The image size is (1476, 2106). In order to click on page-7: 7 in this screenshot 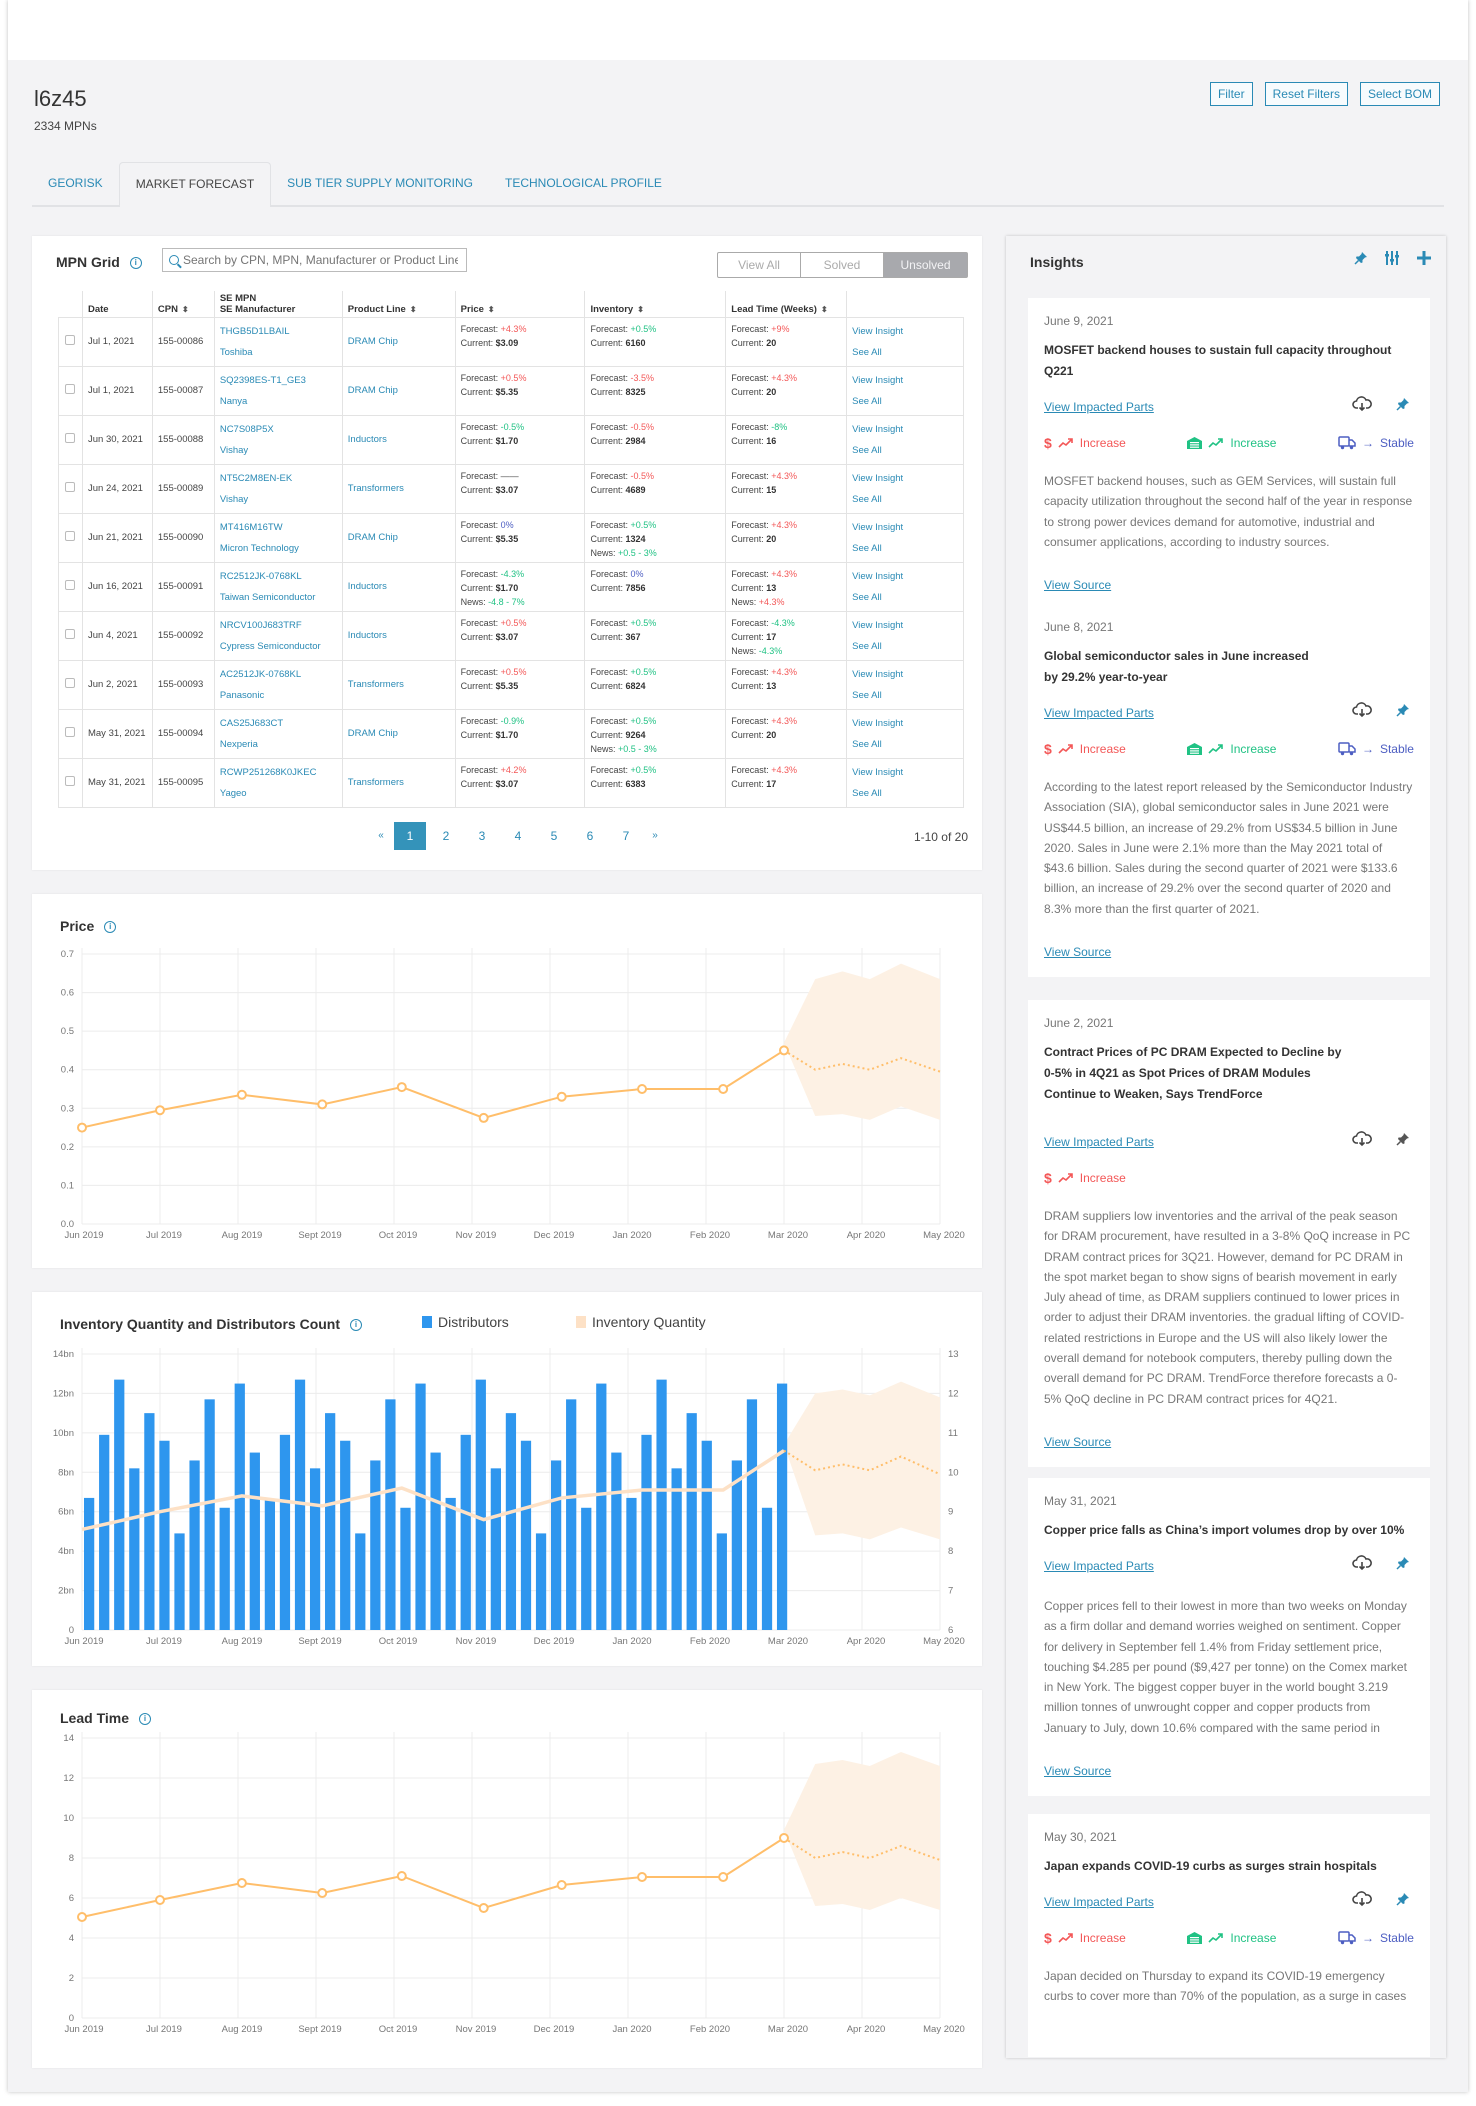, I will do `click(626, 836)`.